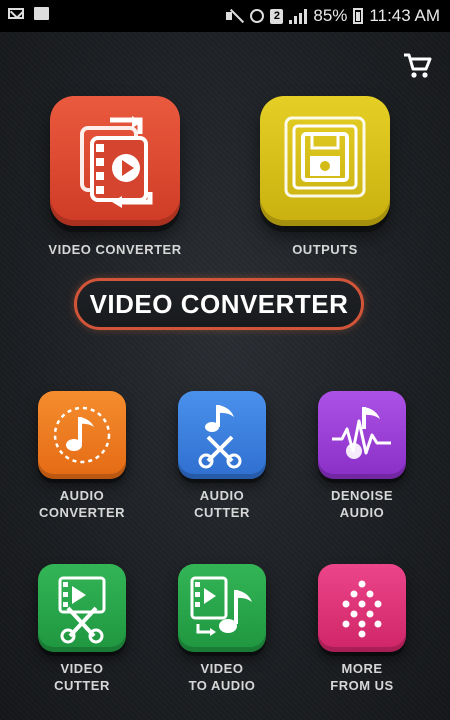  I want to click on video-to-audio-label: VIDEO TO AUDIO, so click(222, 677).